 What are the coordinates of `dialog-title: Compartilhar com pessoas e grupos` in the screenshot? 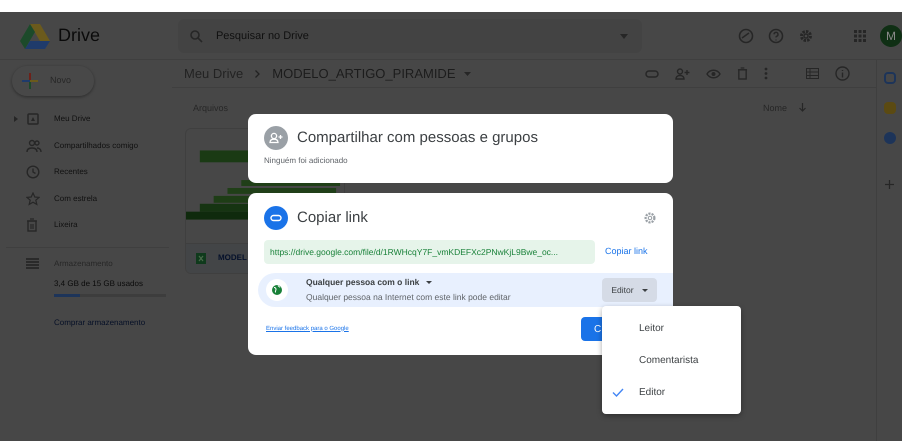 It's located at (417, 138).